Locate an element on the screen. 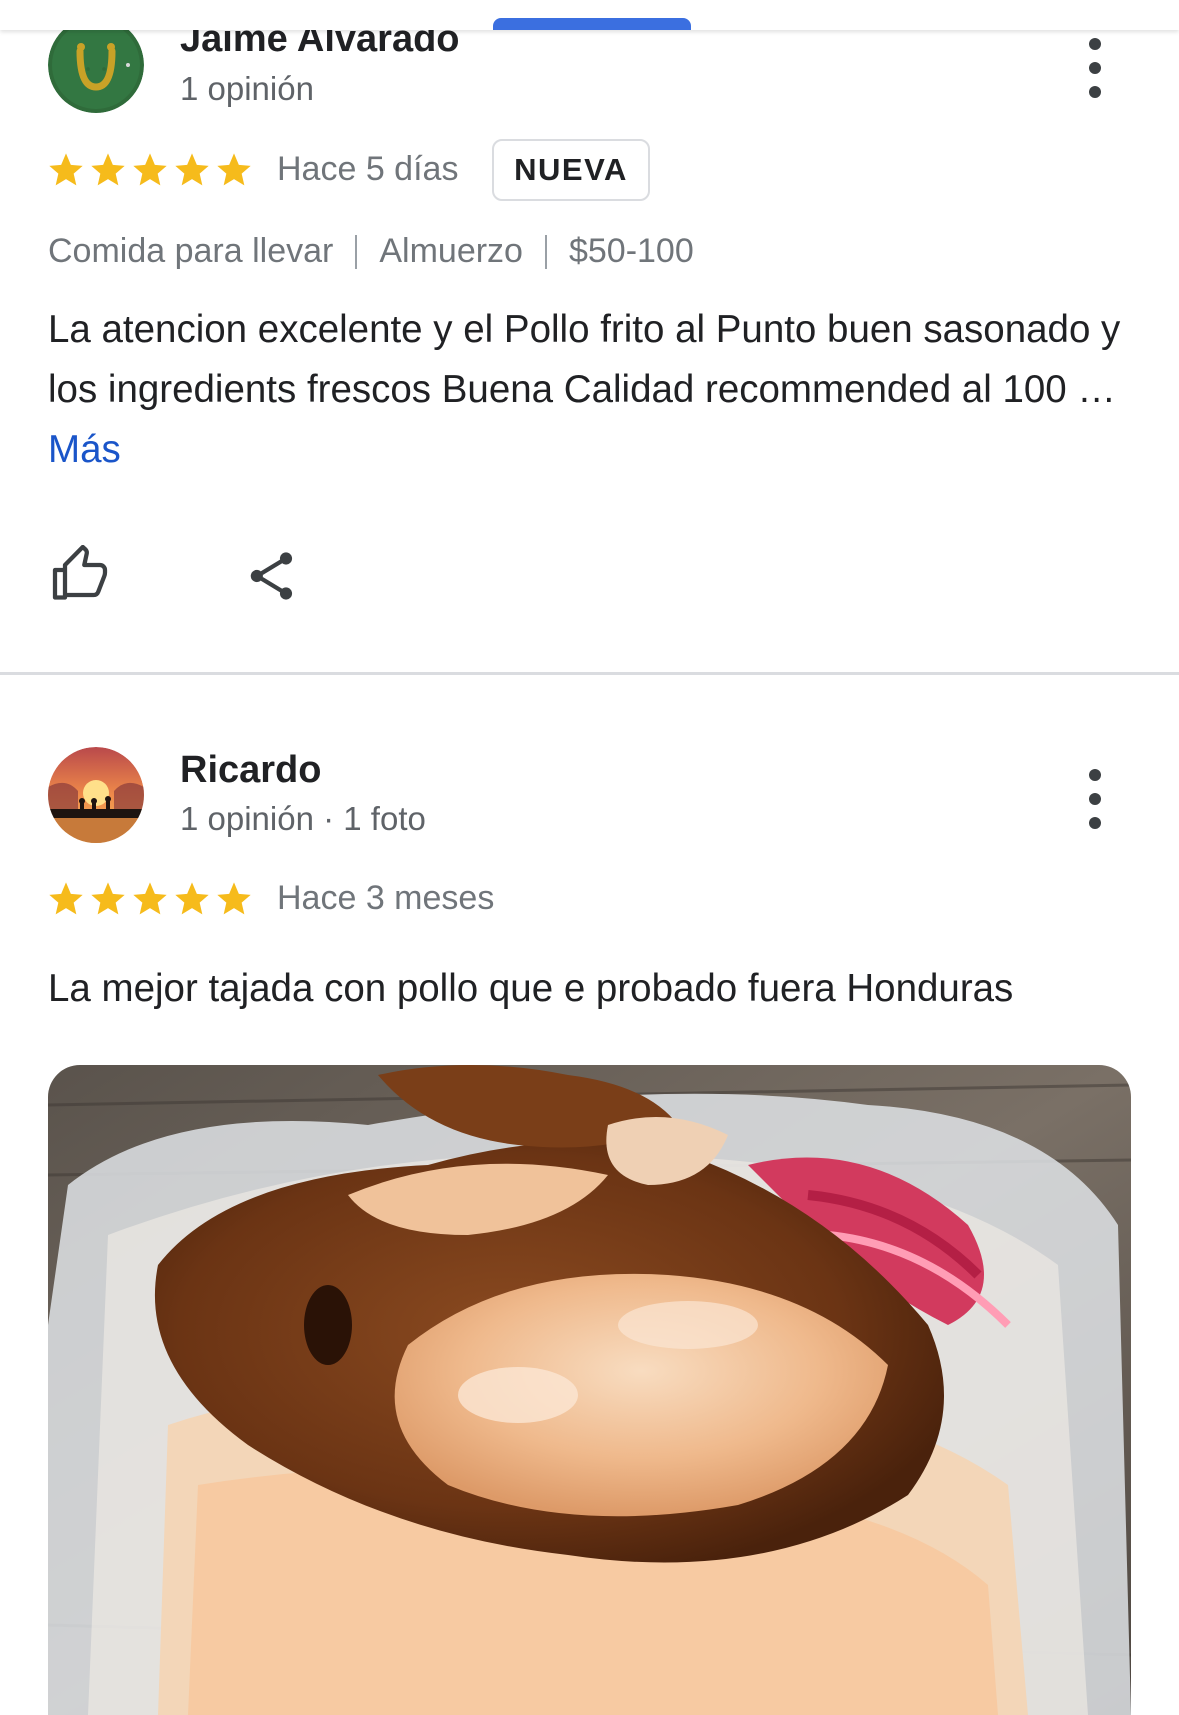  more-link: Más is located at coordinates (84, 449).